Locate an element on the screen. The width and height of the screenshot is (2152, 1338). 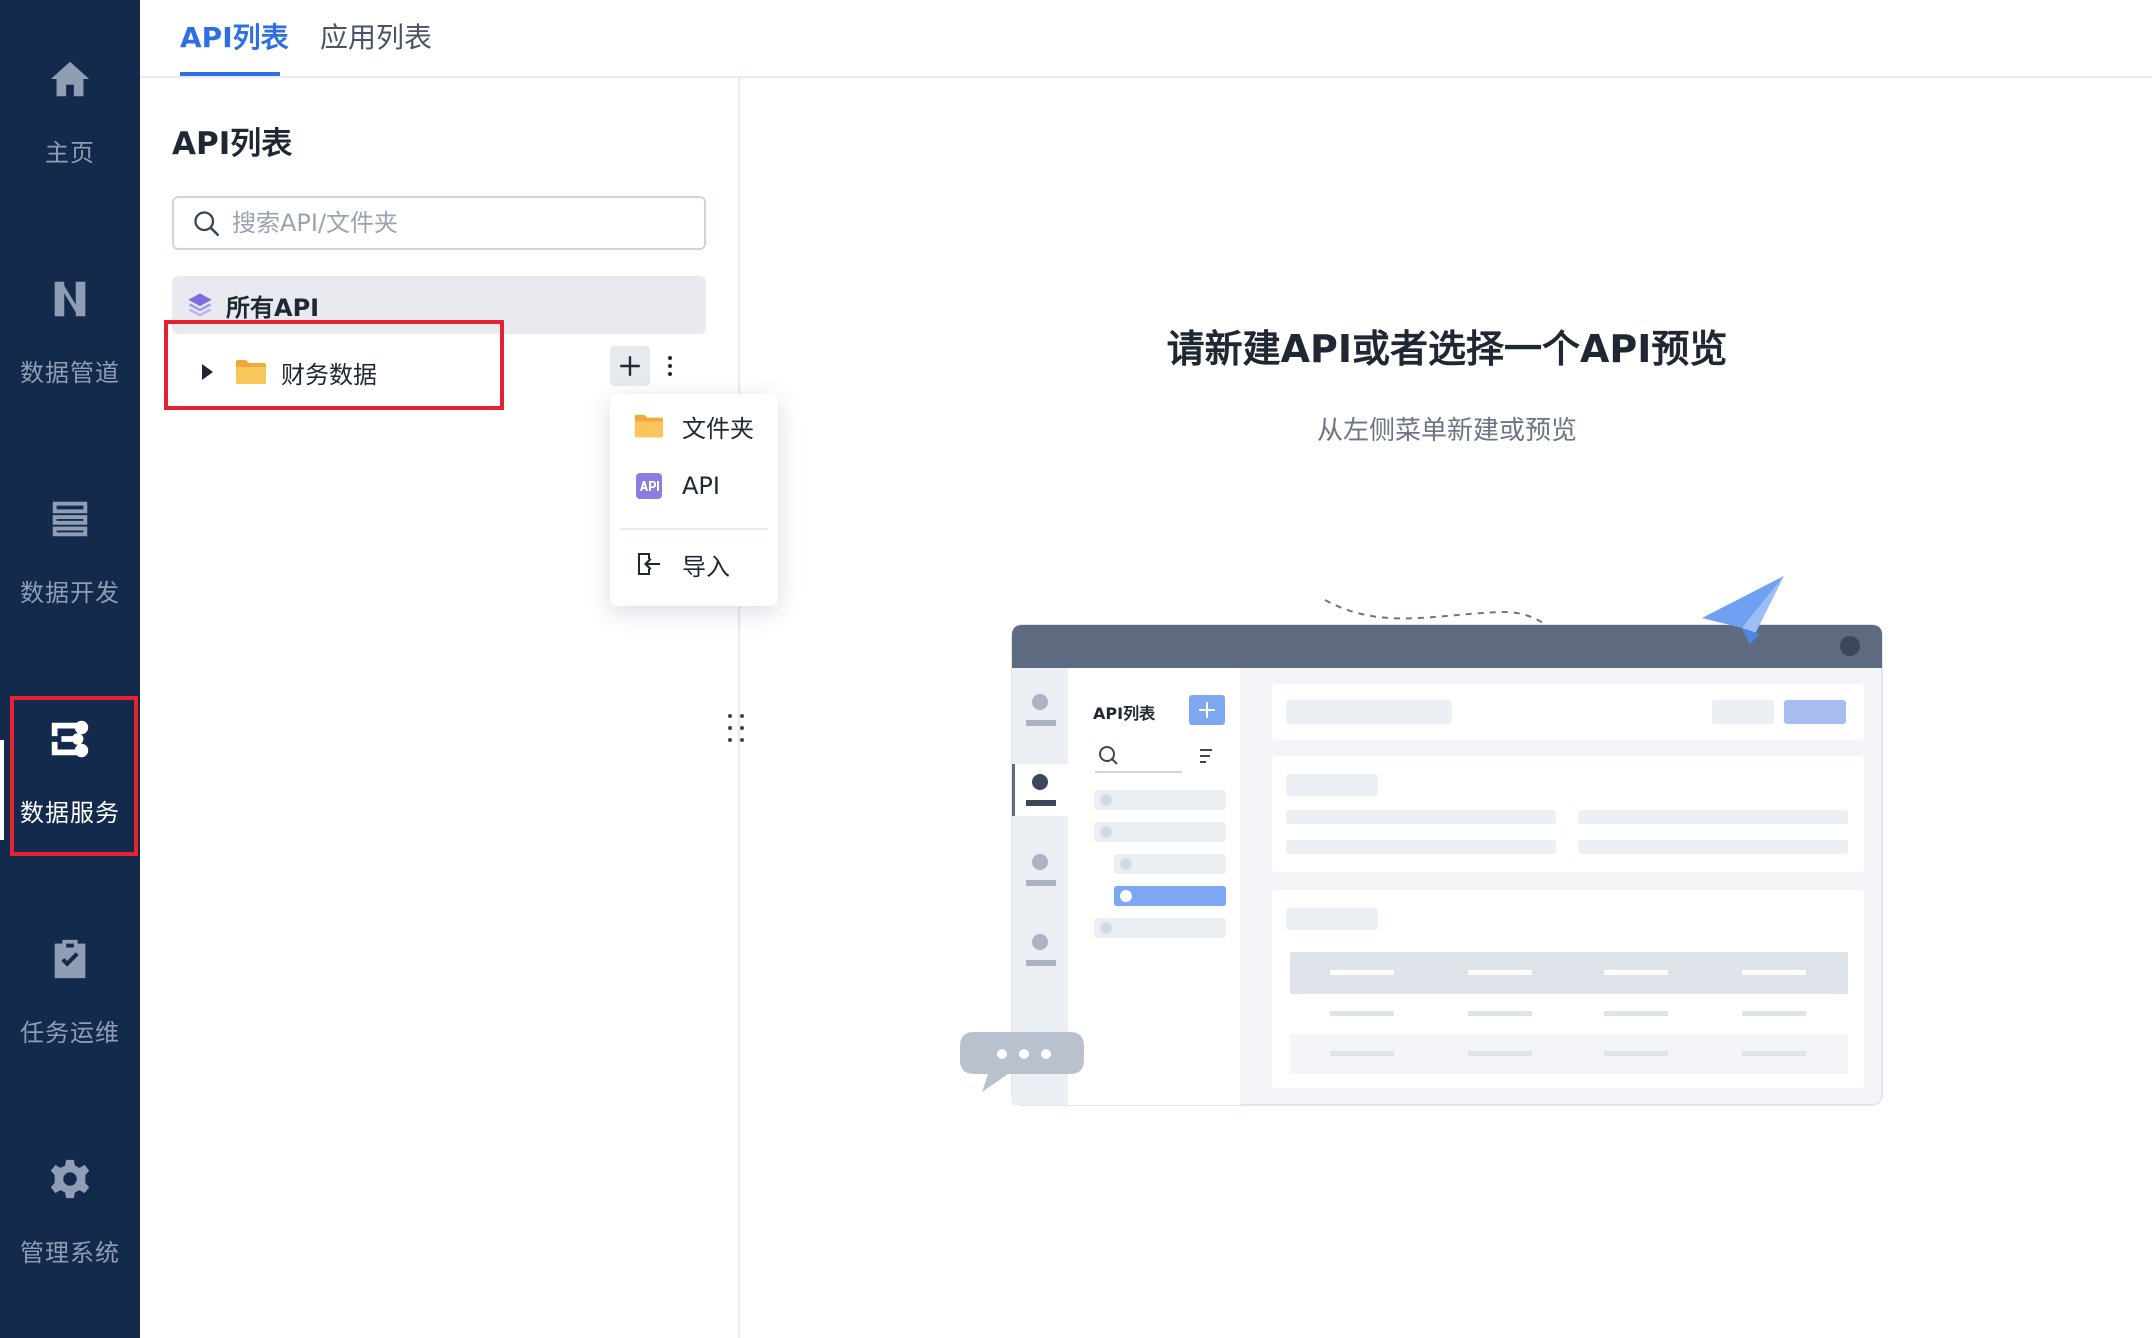
menu-item-import: 导入 is located at coordinates (694, 564).